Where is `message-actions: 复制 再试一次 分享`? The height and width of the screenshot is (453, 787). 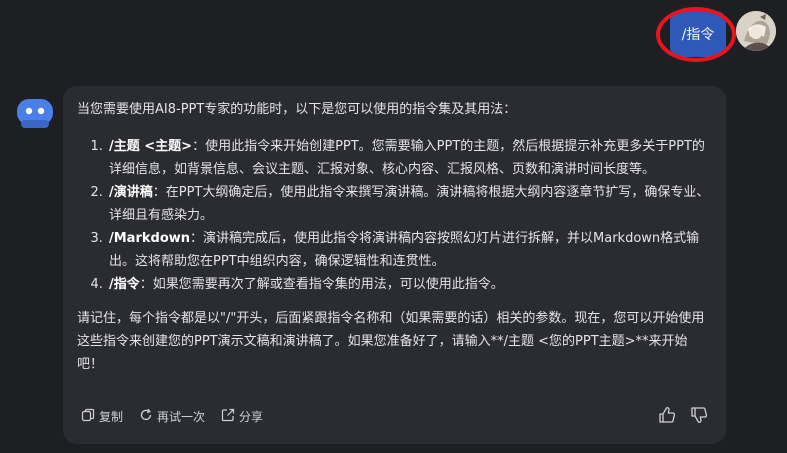
message-actions: 复制 再试一次 分享 is located at coordinates (172, 416).